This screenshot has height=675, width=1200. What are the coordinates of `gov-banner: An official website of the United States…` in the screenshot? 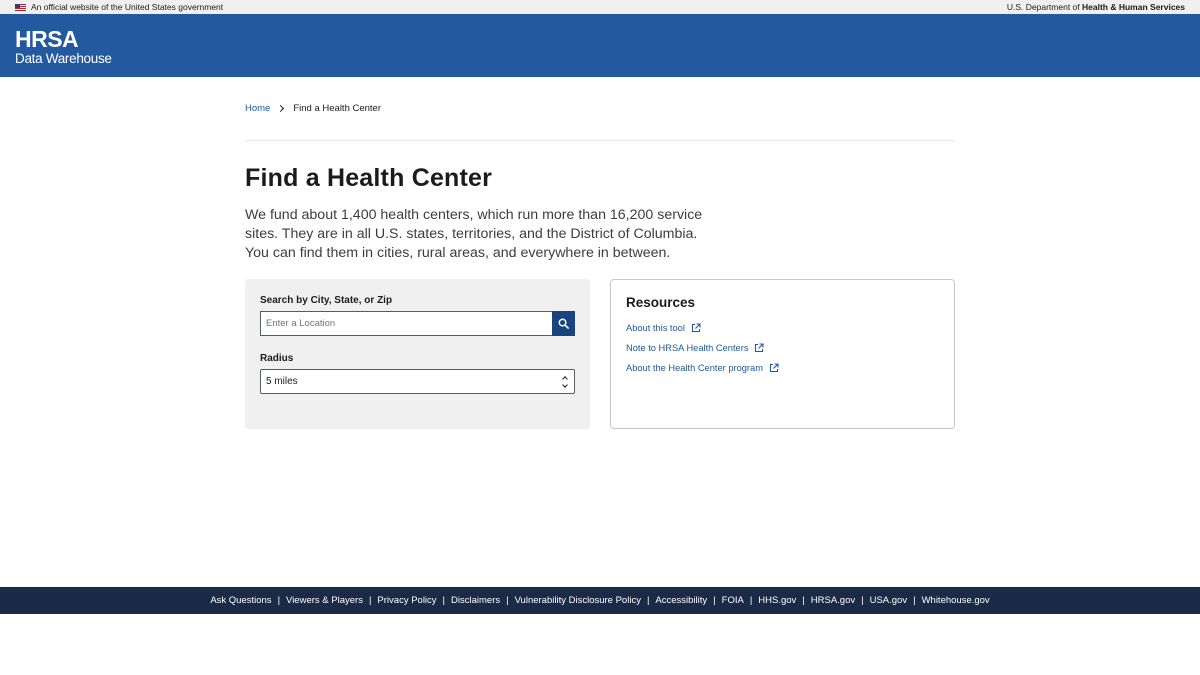 It's located at (600, 7).